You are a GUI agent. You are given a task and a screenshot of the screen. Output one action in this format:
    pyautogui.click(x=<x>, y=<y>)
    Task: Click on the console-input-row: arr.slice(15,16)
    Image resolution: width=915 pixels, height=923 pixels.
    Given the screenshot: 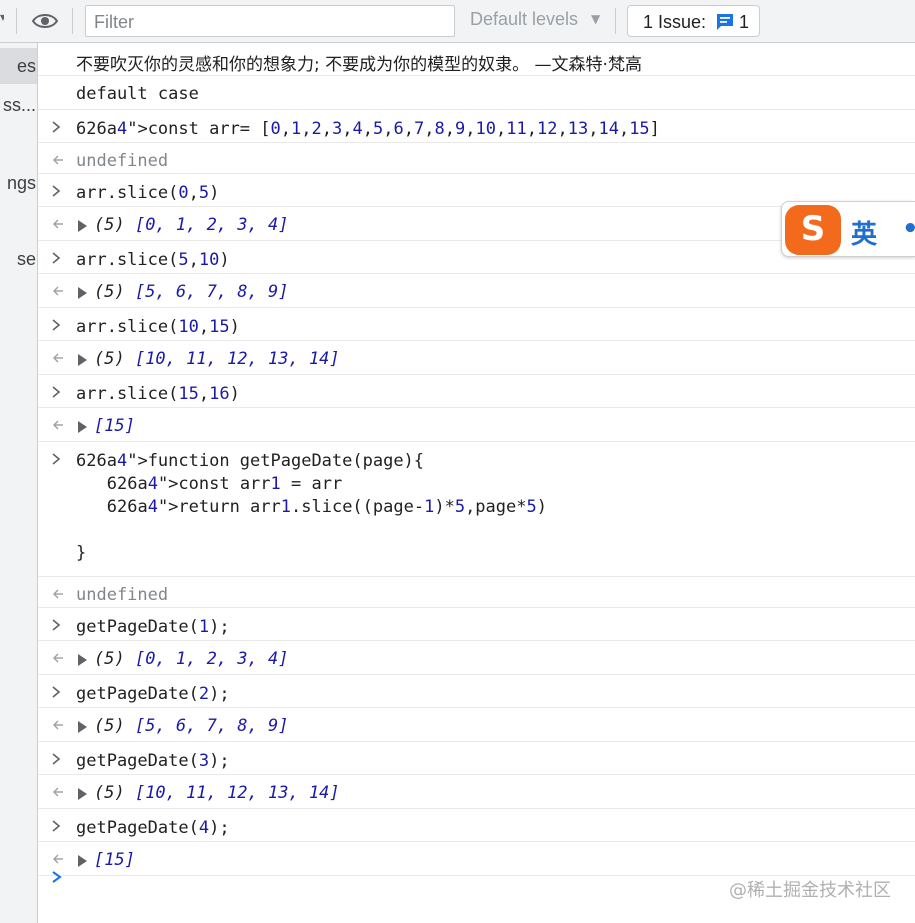 What is the action you would take?
    pyautogui.click(x=476, y=391)
    